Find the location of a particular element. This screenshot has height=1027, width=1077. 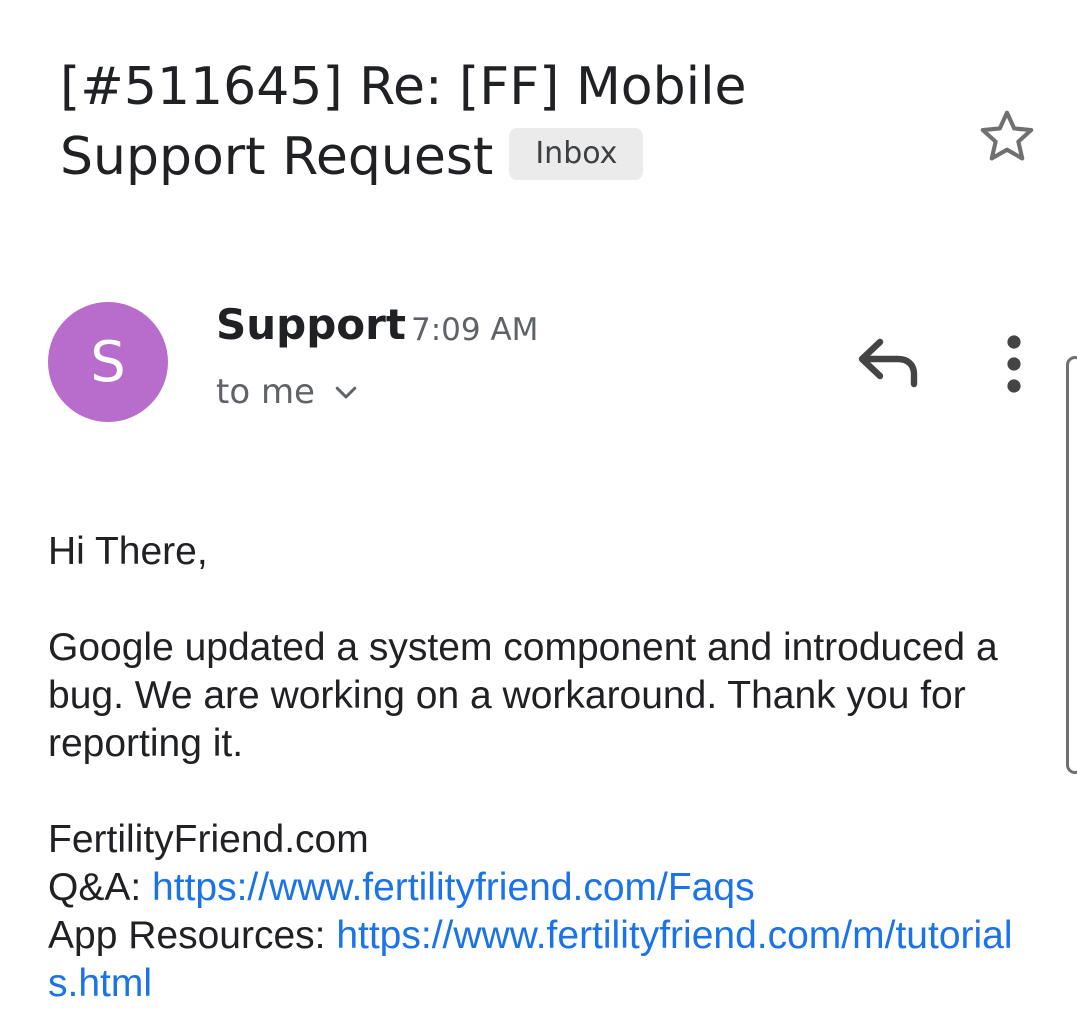

recipients-label: to me is located at coordinates (265, 392).